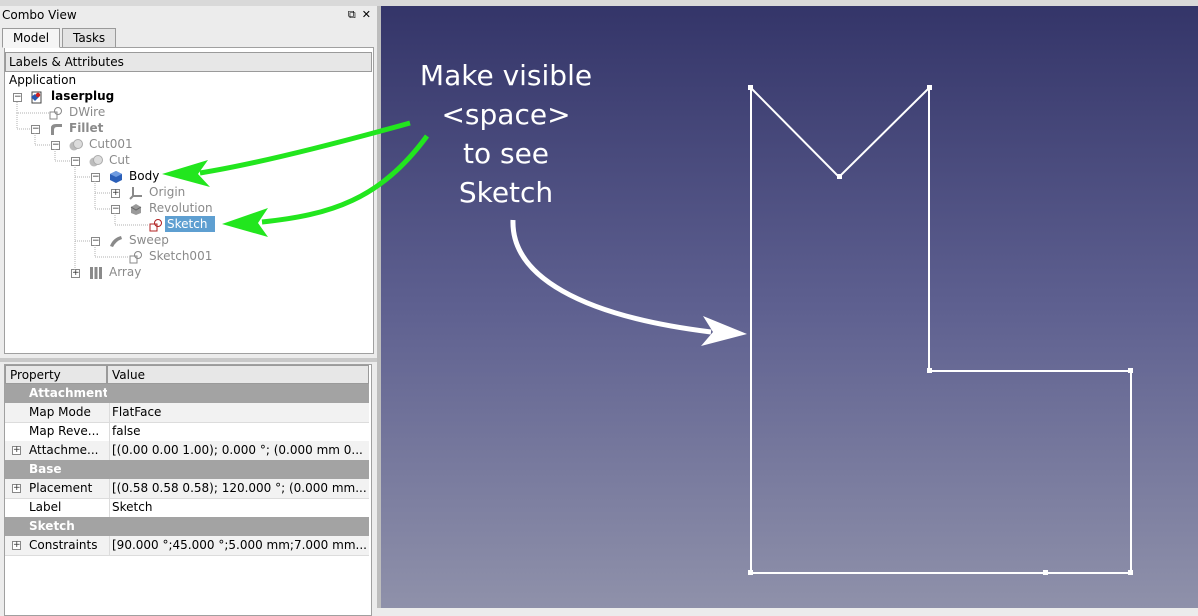  I want to click on green-arrow-head, so click(245, 222).